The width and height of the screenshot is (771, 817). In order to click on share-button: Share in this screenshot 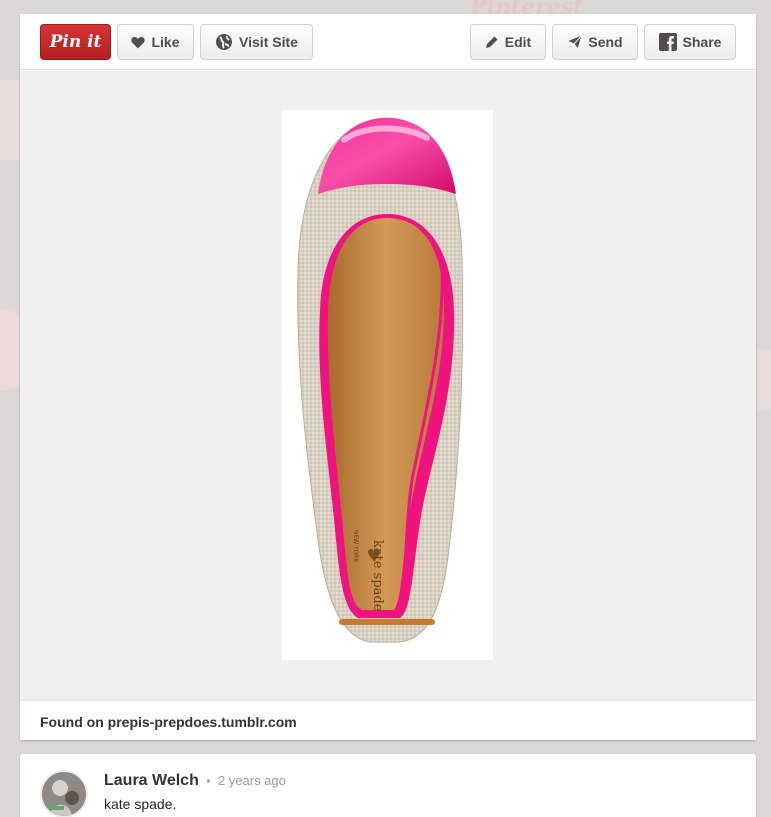, I will do `click(690, 42)`.